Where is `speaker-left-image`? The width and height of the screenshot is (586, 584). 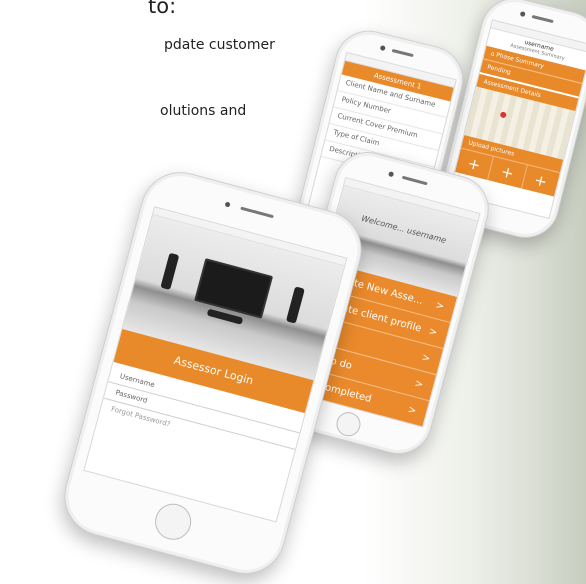 speaker-left-image is located at coordinates (170, 271).